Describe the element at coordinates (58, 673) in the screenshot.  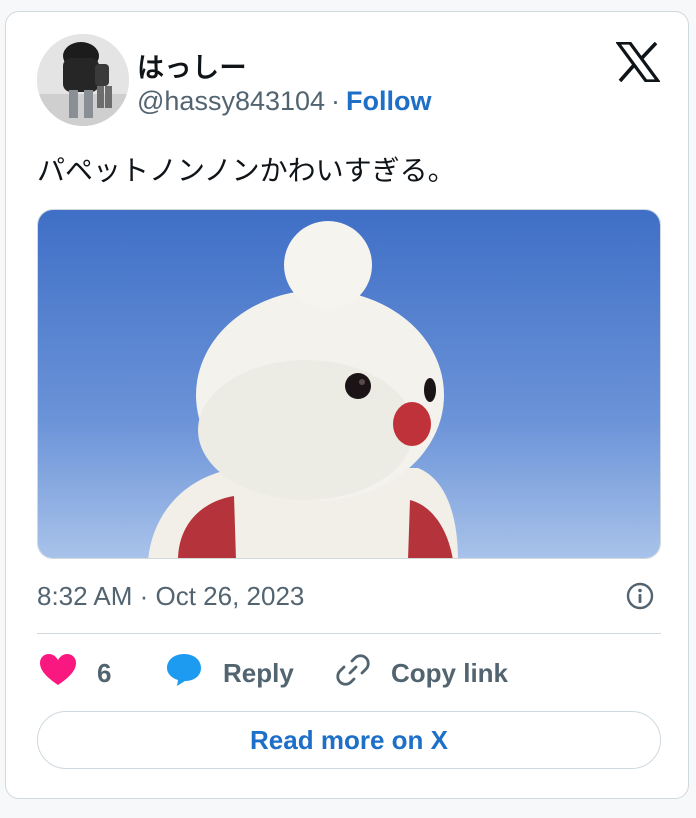
I see `heart-icon` at that location.